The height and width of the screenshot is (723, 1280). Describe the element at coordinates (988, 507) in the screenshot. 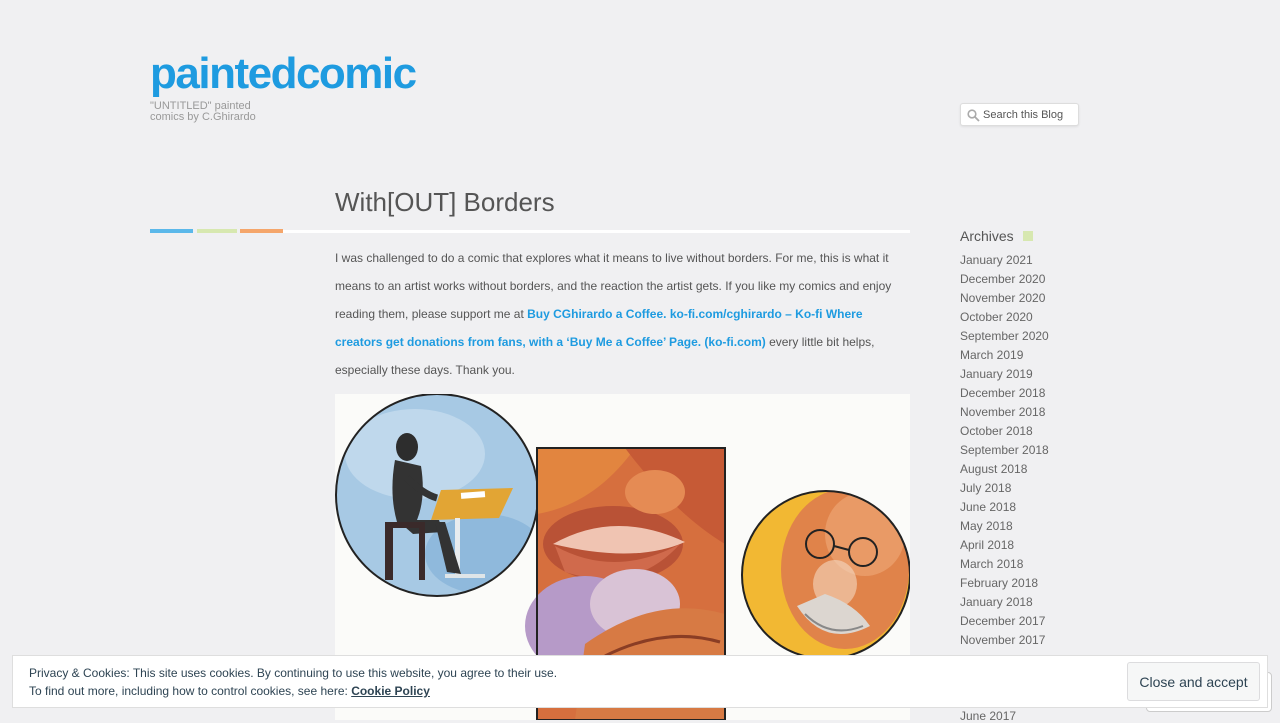

I see `archive-link: June 2018` at that location.